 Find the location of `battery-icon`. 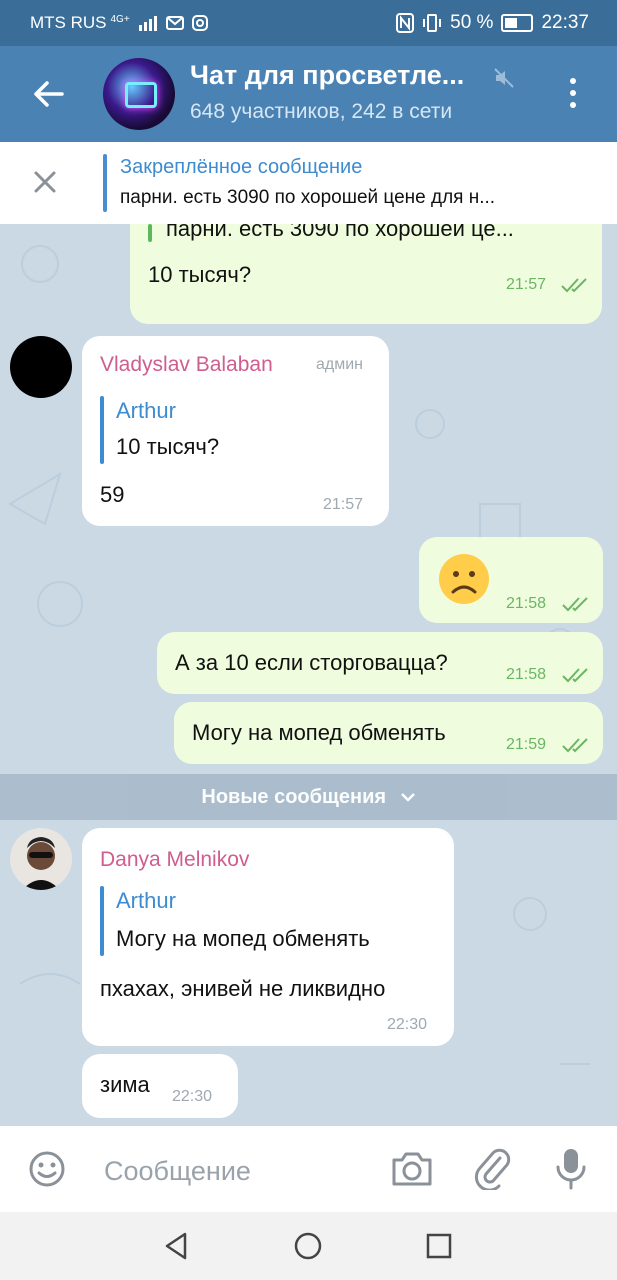

battery-icon is located at coordinates (517, 23).